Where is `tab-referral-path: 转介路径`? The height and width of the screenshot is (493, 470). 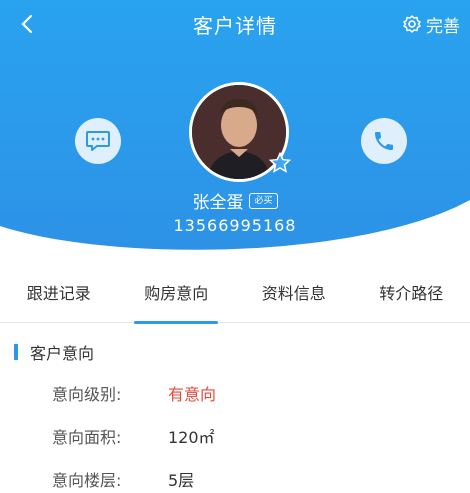
tab-referral-path: 转介路径 is located at coordinates (411, 297).